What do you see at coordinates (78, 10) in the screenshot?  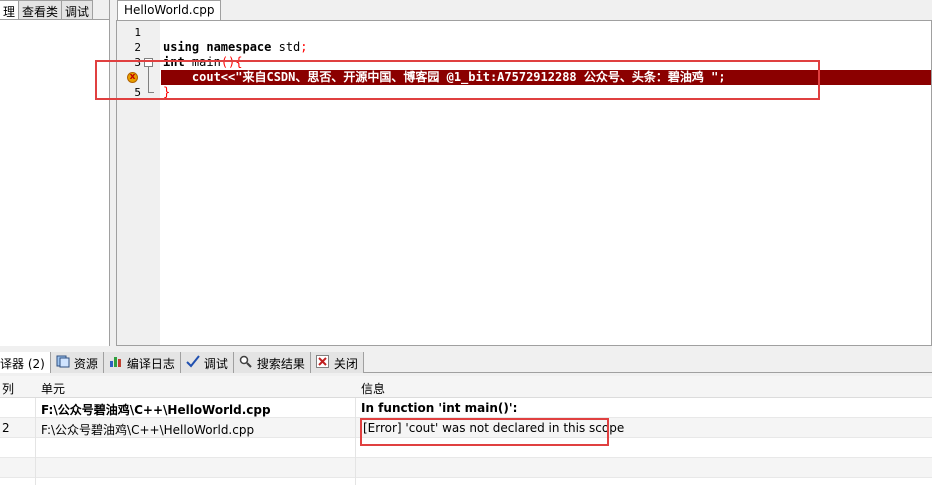 I see `tab-debug: 调试` at bounding box center [78, 10].